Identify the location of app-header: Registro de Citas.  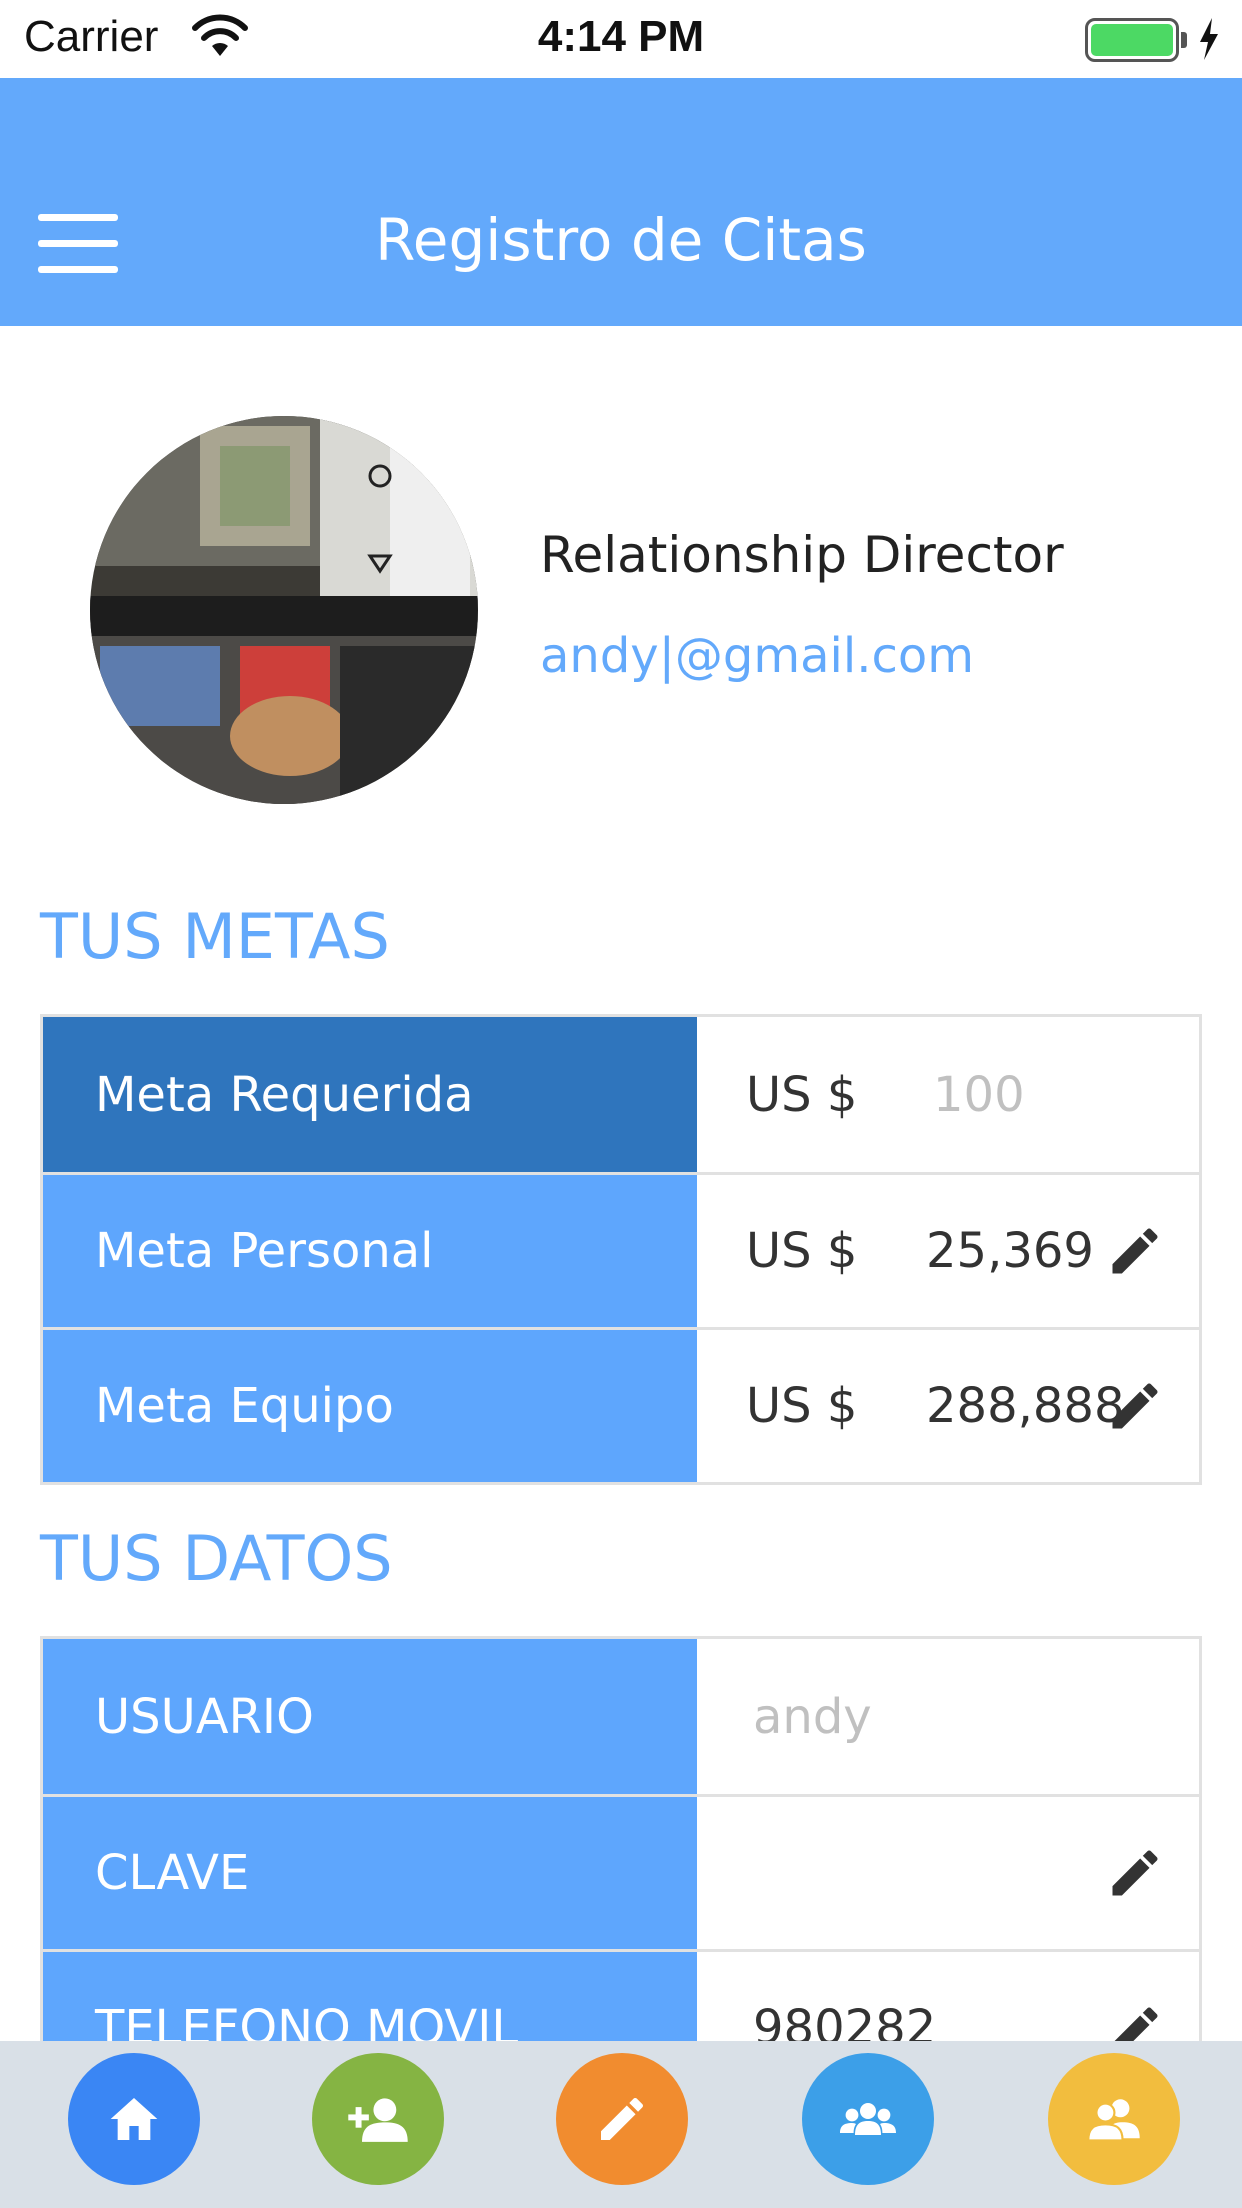
(621, 202).